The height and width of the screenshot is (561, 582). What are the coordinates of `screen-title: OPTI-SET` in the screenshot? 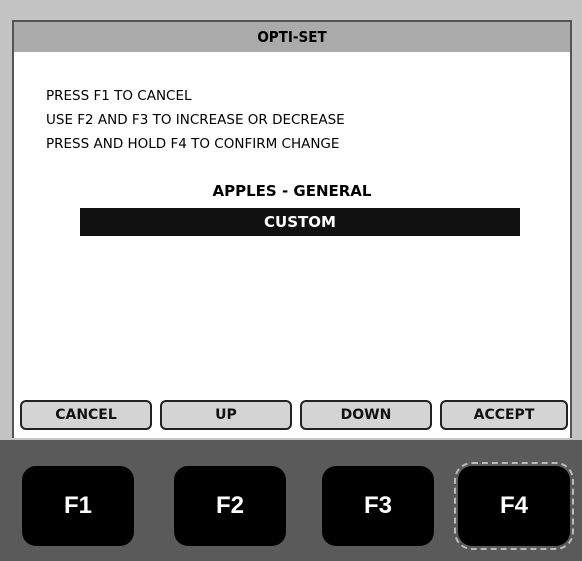 It's located at (292, 37).